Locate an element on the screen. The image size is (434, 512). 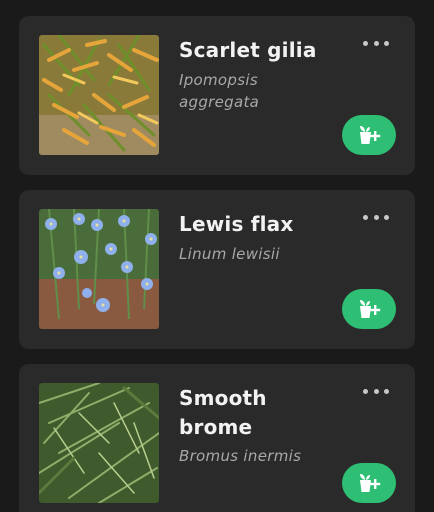
smooth-brome-image is located at coordinates (99, 443).